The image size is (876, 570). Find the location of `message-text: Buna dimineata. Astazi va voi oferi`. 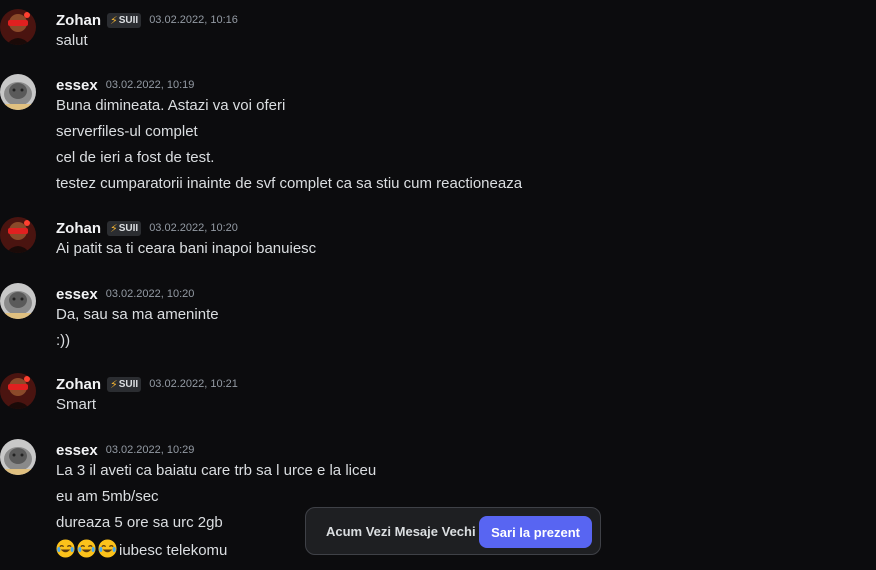

message-text: Buna dimineata. Astazi va voi oferi is located at coordinates (171, 105).